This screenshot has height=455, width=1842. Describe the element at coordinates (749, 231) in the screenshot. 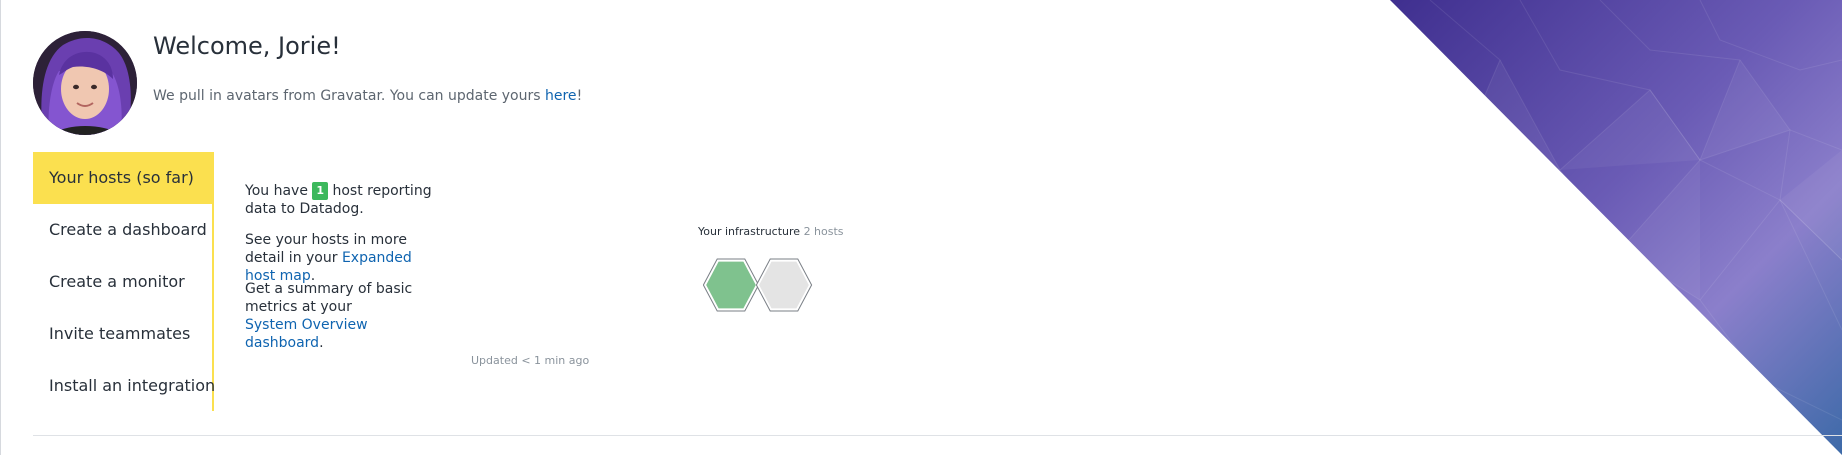

I see `infrastructure-title: Your infrastructure` at that location.